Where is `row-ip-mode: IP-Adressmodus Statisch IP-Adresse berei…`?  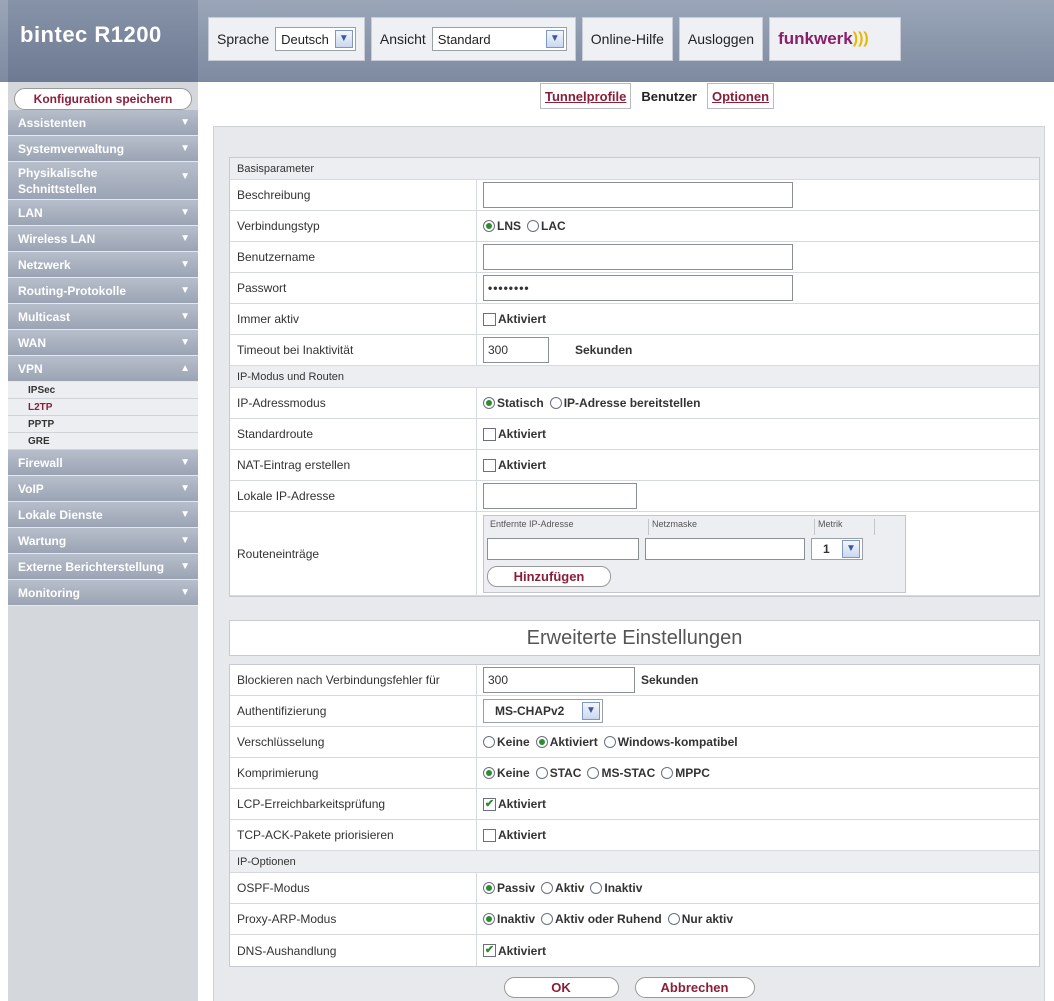 row-ip-mode: IP-Adressmodus Statisch IP-Adresse berei… is located at coordinates (634, 403).